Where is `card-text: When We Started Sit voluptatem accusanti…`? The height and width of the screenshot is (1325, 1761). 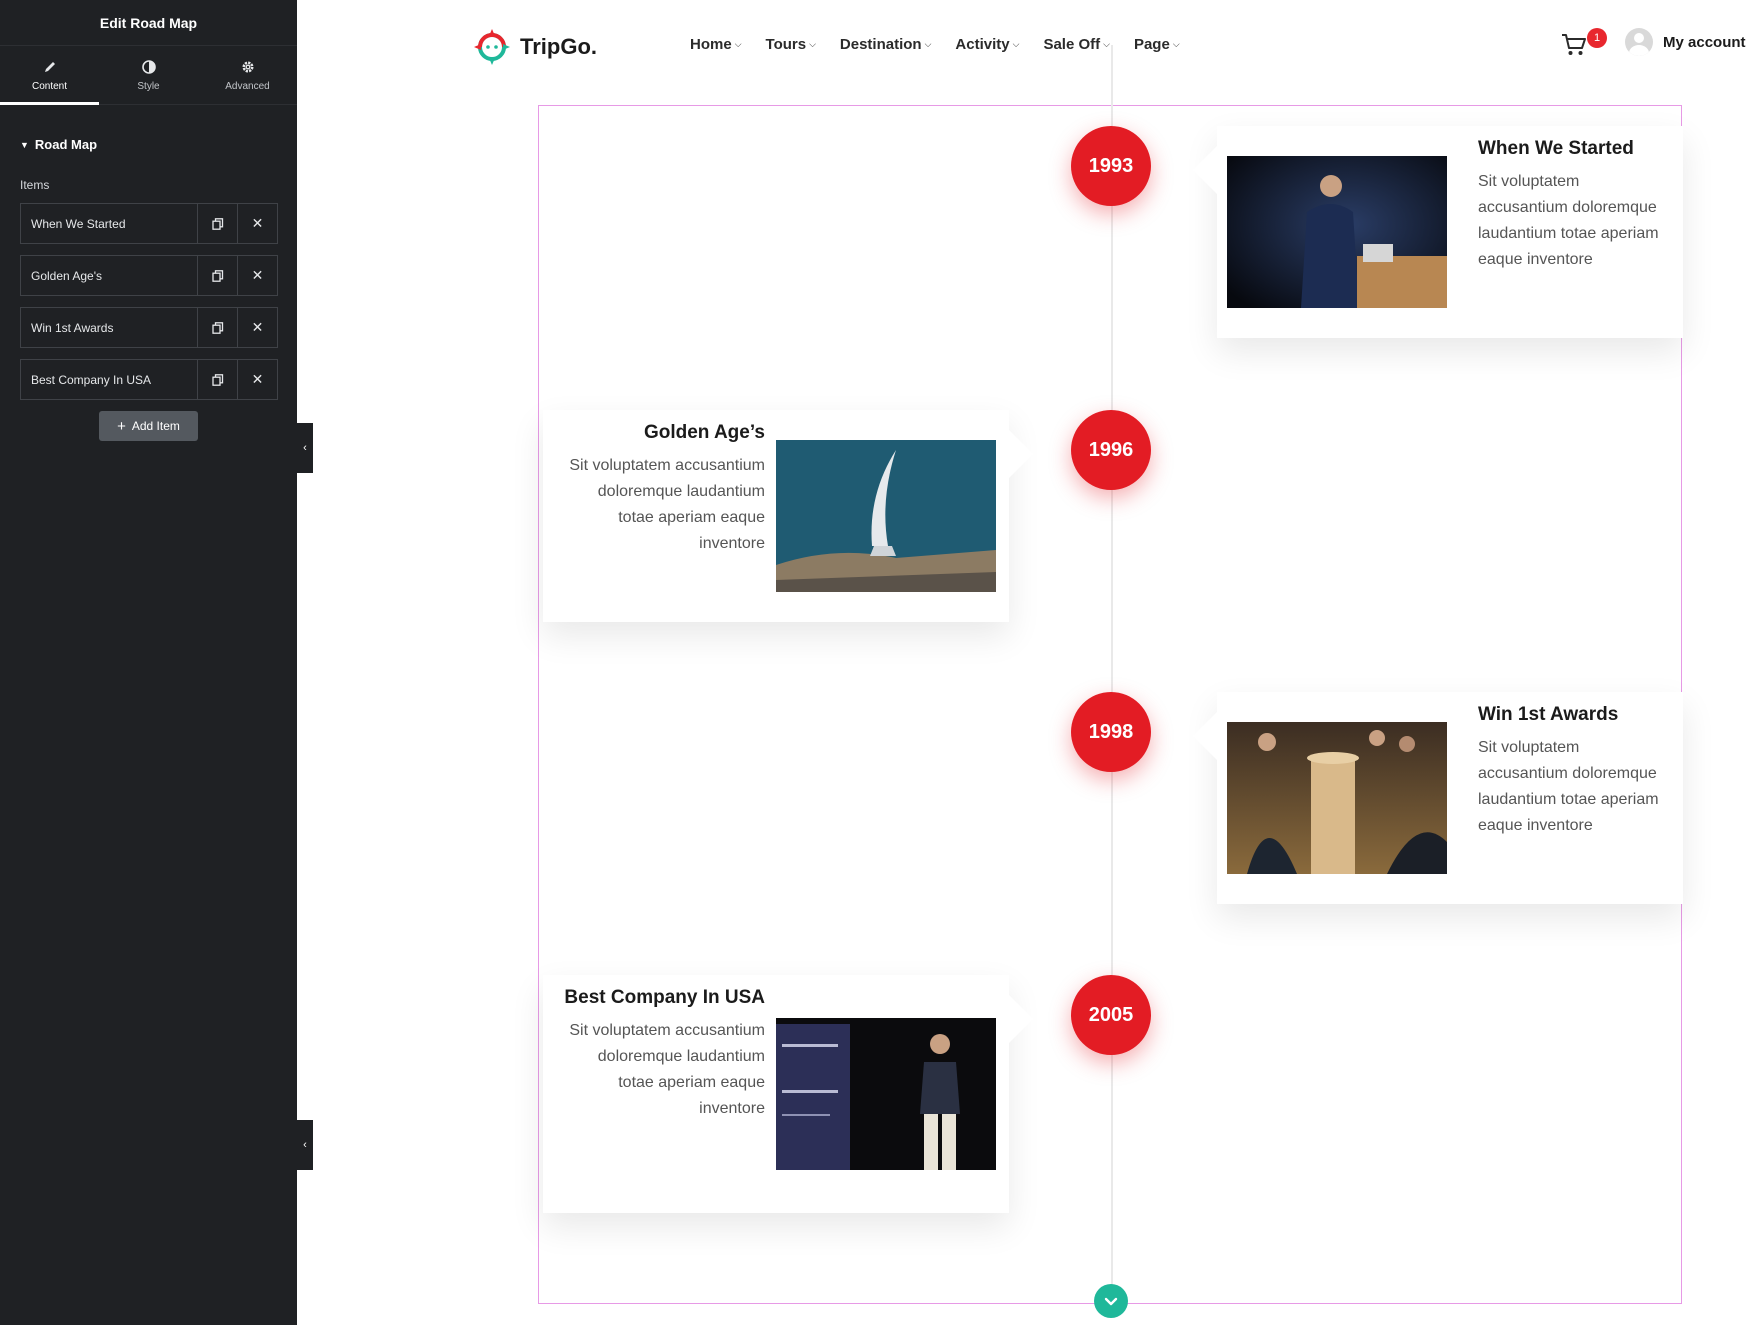
card-text: When We Started Sit voluptatem accusanti… is located at coordinates (1575, 204).